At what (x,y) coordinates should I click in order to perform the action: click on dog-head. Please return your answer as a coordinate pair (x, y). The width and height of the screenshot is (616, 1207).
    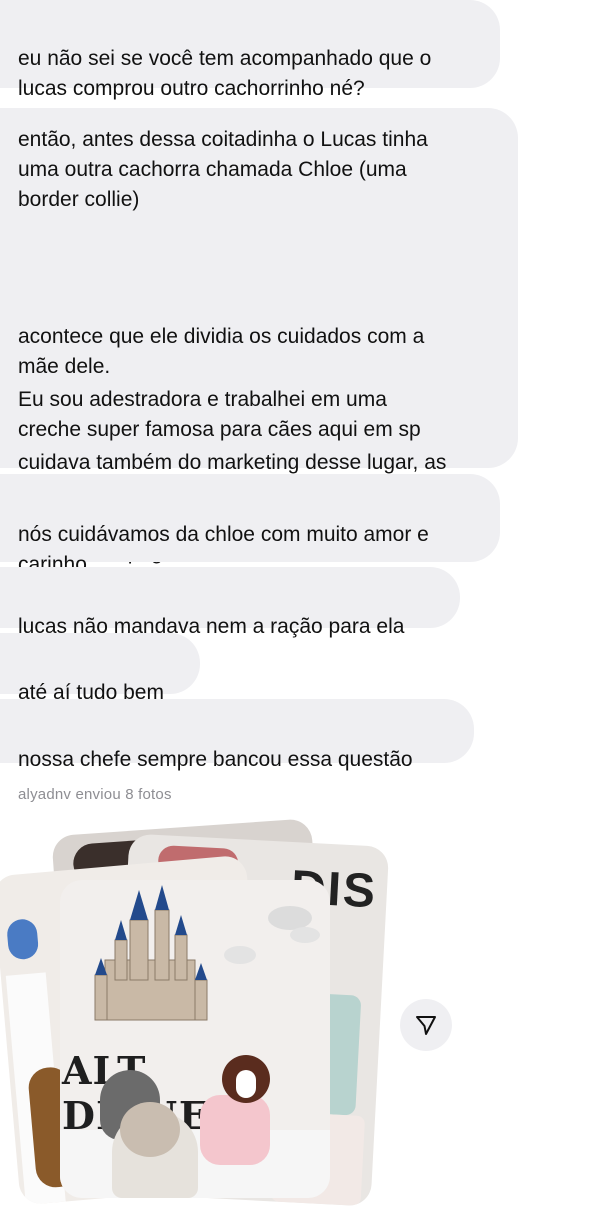
    Looking at the image, I should click on (150, 1129).